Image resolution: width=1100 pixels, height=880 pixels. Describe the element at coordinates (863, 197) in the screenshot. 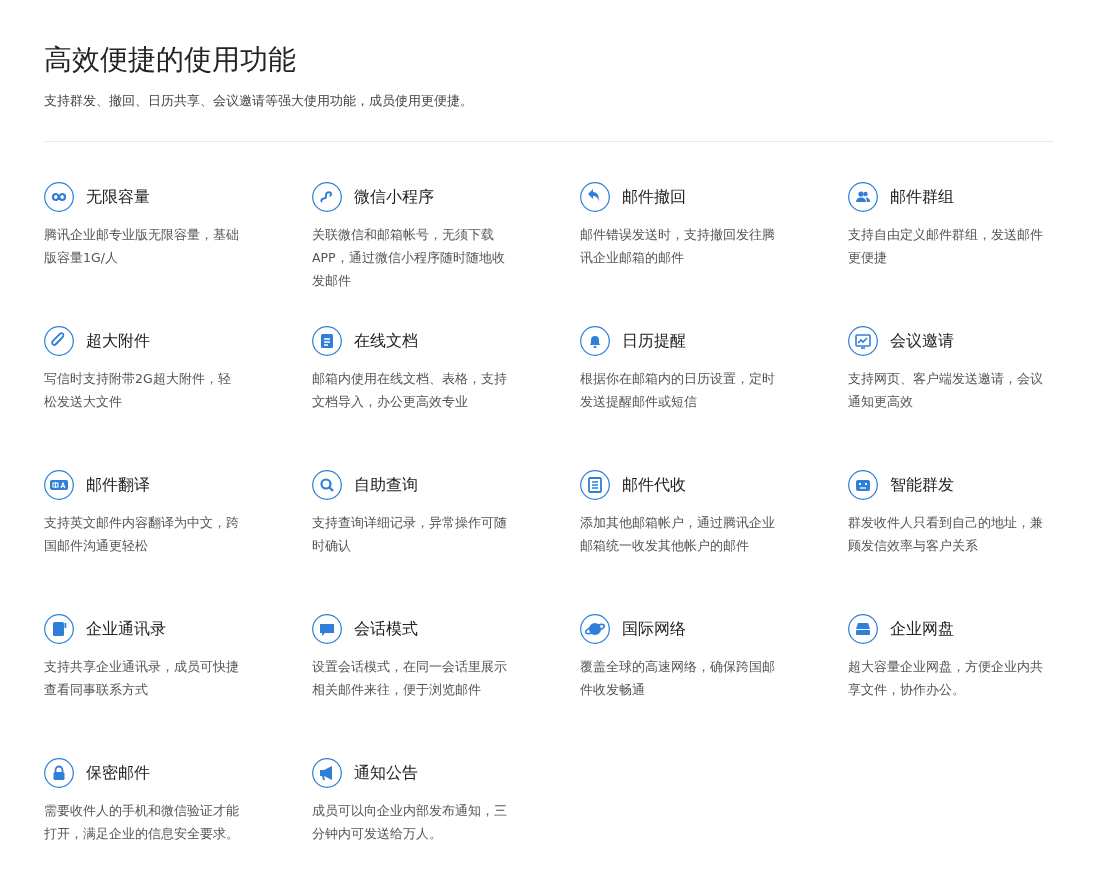

I see `group-icon` at that location.